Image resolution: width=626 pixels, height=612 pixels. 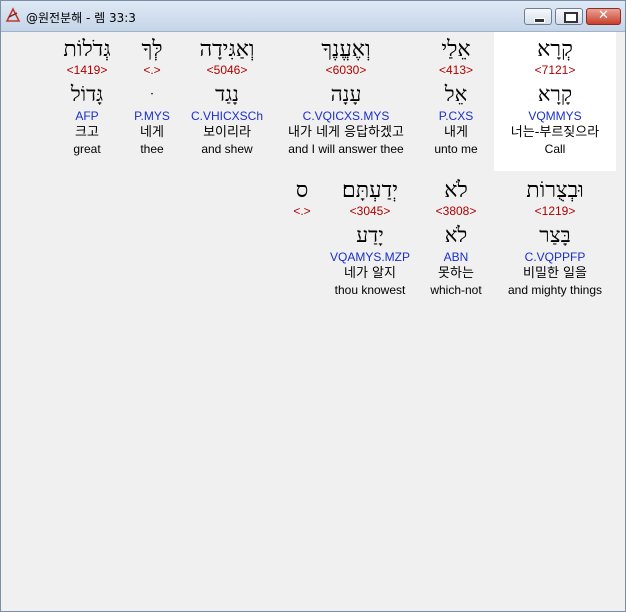 I want to click on hebrew-word: וְאַגִּידָה, so click(x=227, y=49).